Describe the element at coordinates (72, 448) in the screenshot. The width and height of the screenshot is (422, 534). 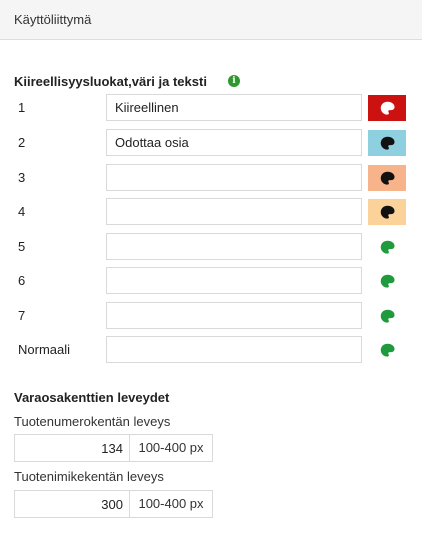
I see `product-number-width-input` at that location.